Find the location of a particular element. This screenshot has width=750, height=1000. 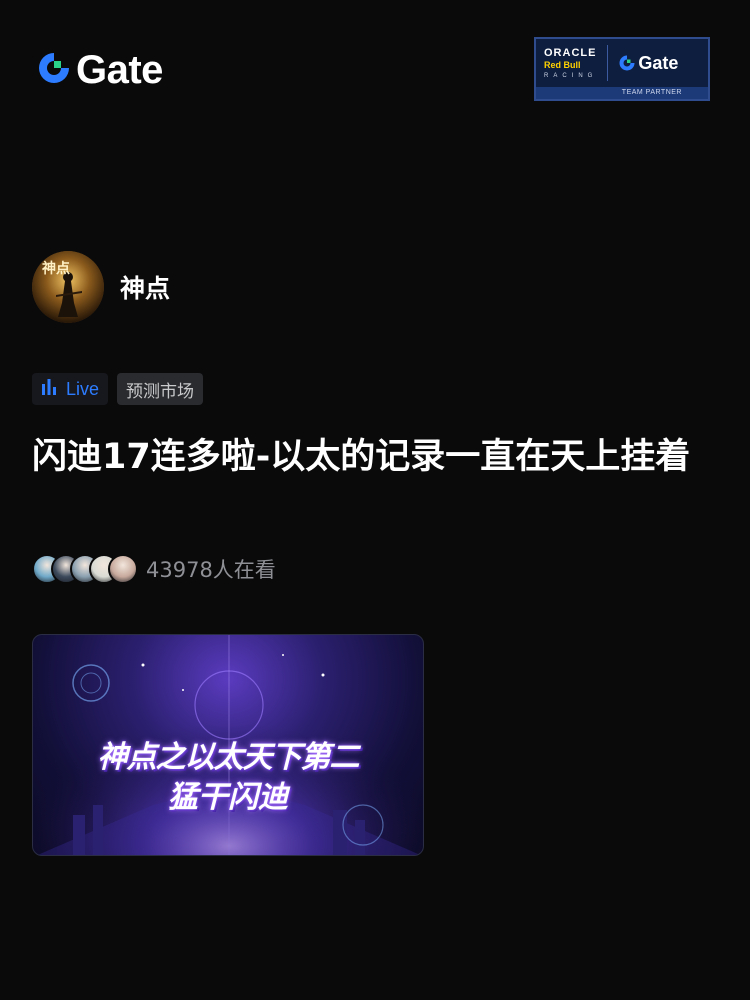

post-tags: Live 预测市场 is located at coordinates (118, 389).